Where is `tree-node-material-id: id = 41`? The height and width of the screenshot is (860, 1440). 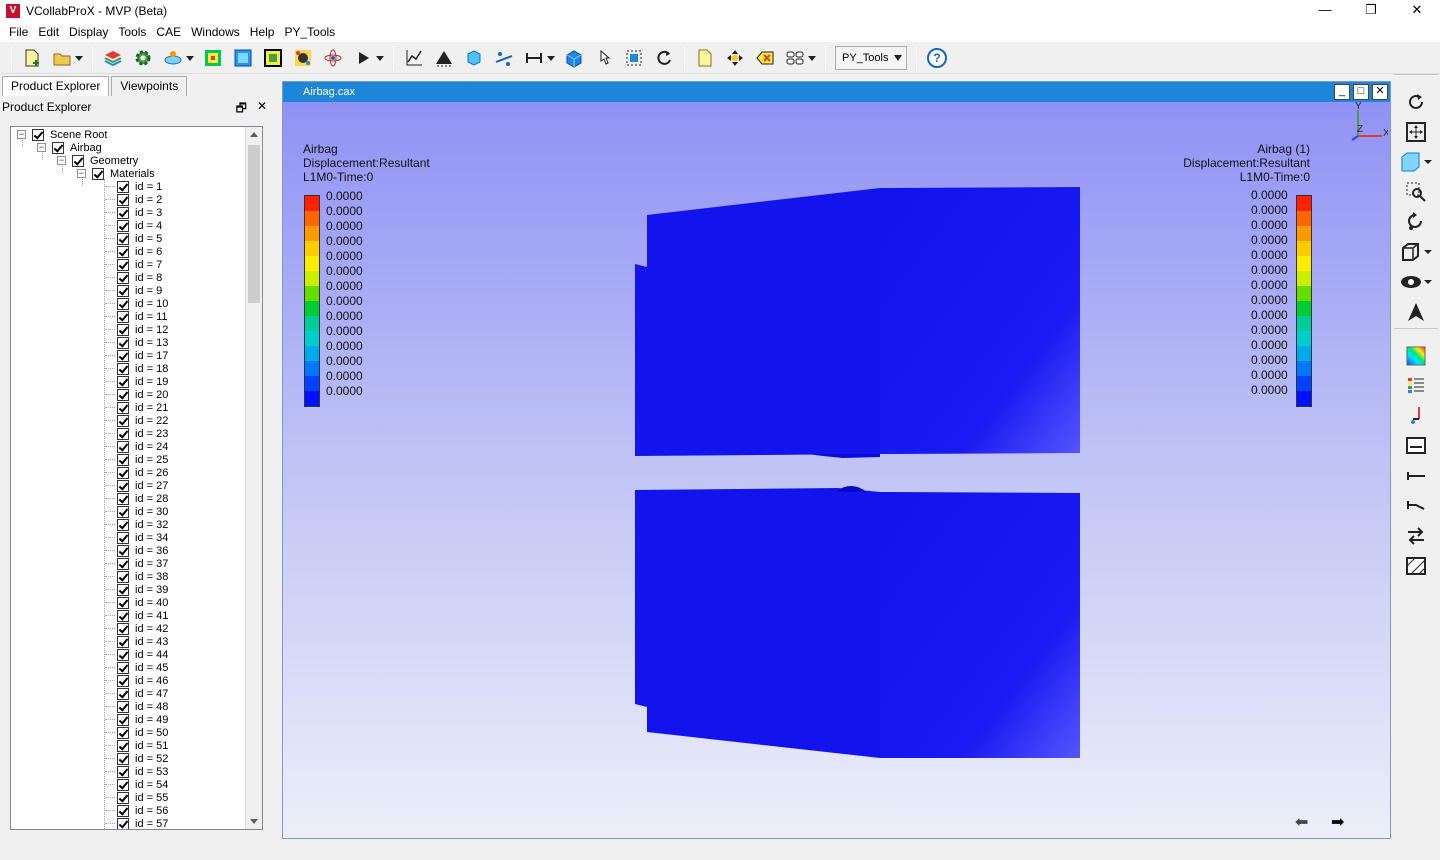
tree-node-material-id: id = 41 is located at coordinates (136, 615).